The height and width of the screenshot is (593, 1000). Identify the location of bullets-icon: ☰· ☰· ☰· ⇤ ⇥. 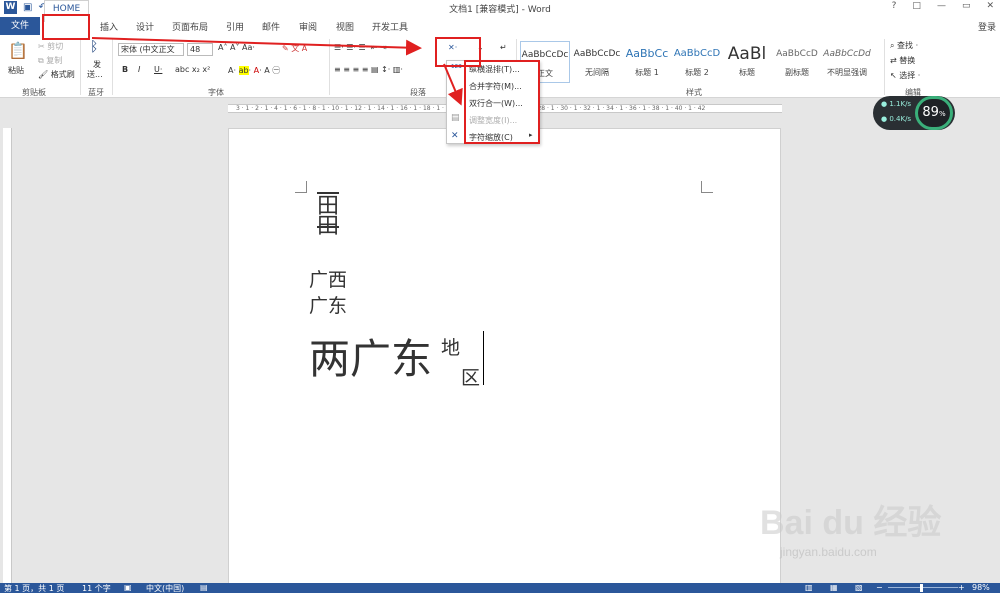
(360, 47).